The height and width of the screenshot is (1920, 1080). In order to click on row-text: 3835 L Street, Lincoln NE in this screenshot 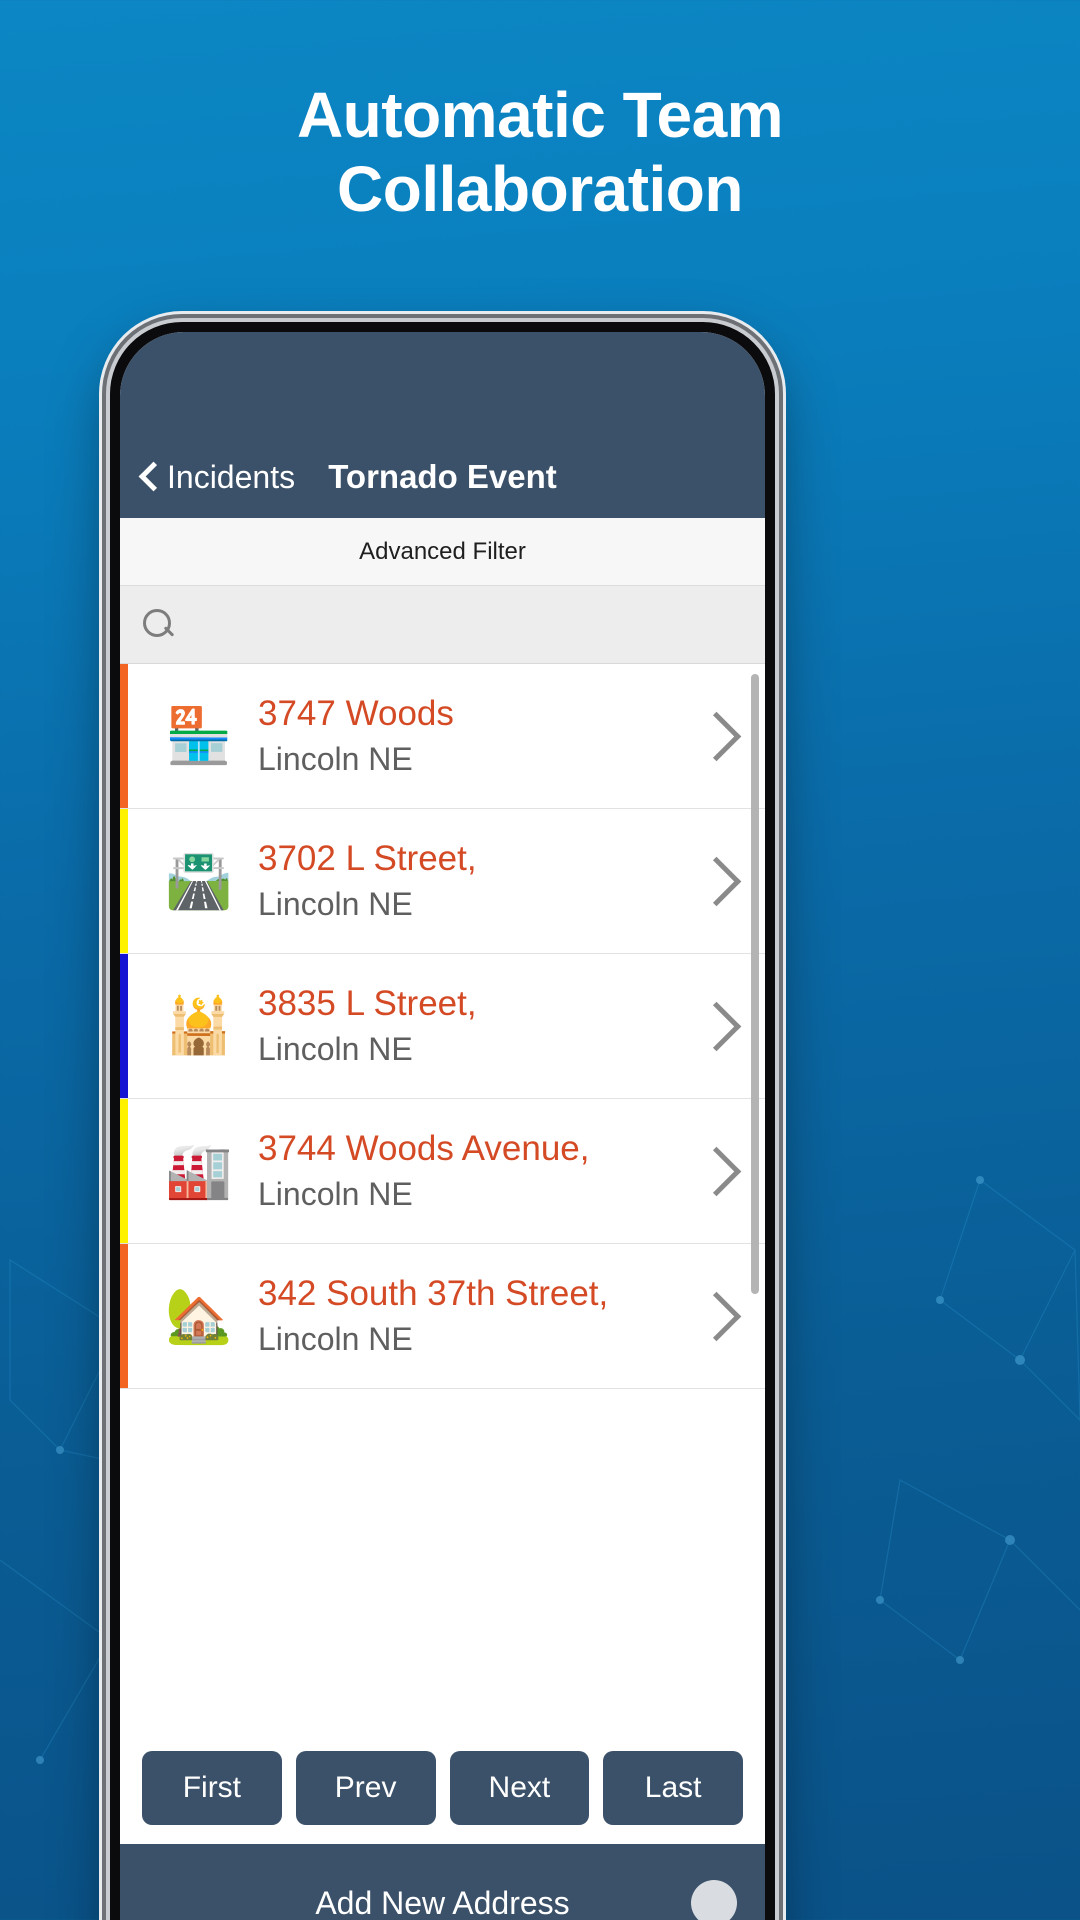, I will do `click(468, 1025)`.